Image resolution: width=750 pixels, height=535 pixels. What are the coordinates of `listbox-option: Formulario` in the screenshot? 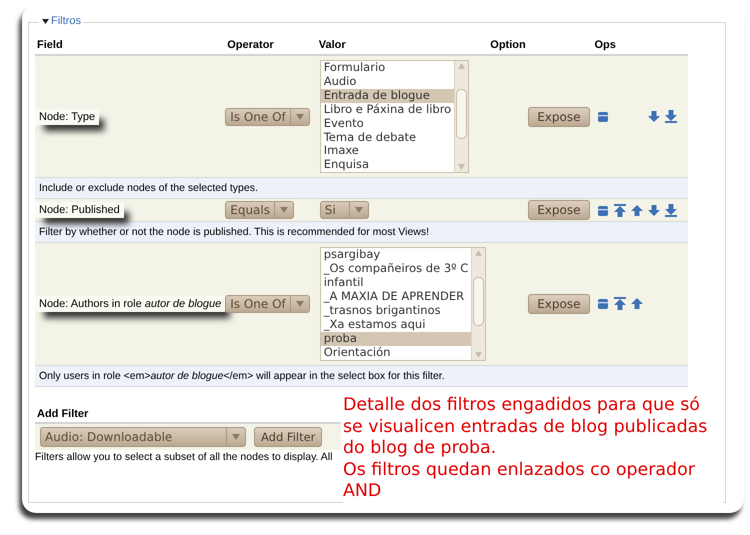 It's located at (387, 68).